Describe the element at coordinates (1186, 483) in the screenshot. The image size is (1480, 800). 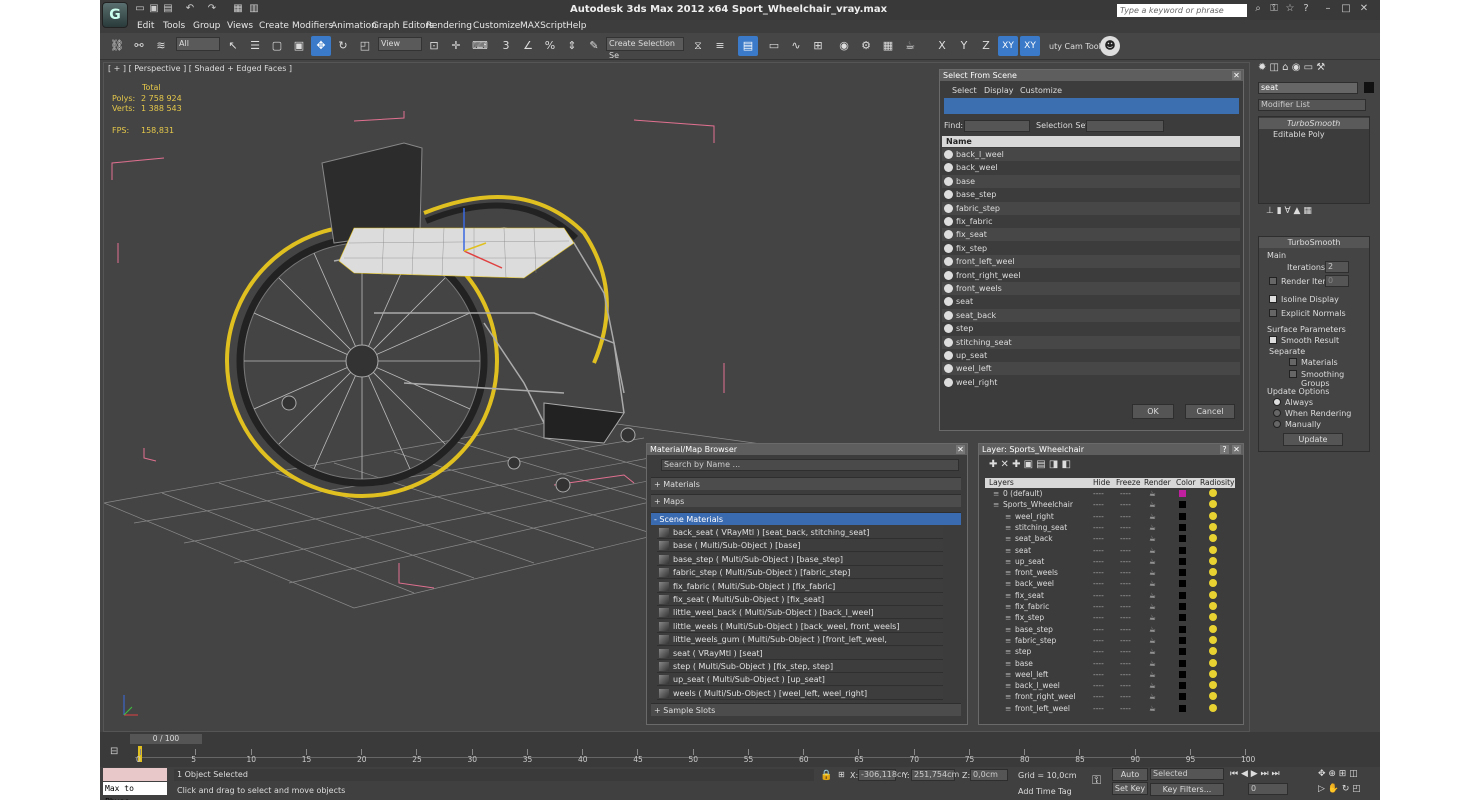
I see `col-color: Color` at that location.